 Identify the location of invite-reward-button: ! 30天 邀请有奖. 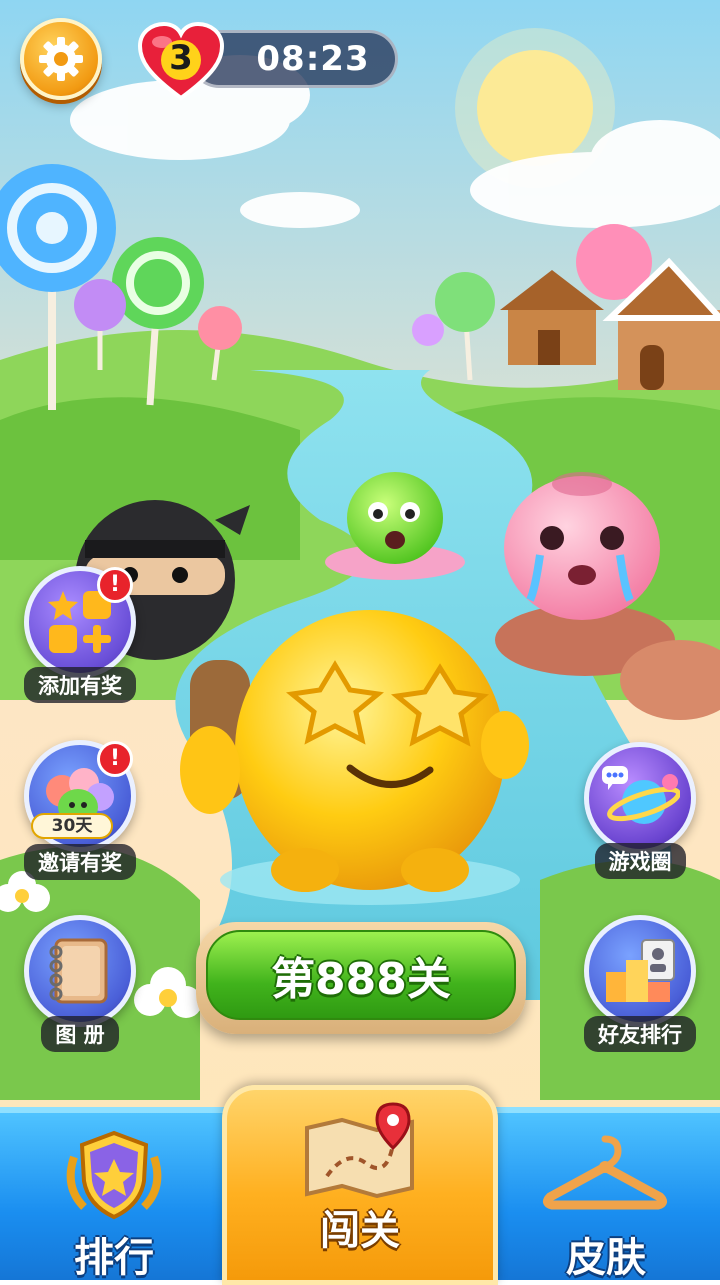
(80, 810).